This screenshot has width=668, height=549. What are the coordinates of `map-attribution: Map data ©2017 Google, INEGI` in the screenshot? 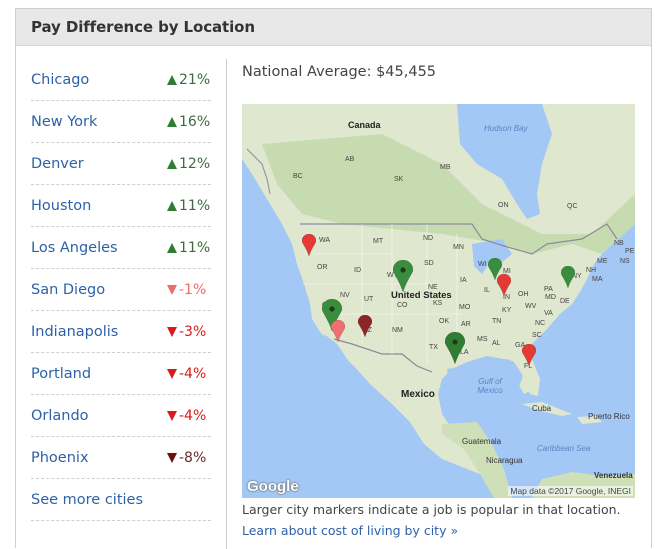 It's located at (570, 491).